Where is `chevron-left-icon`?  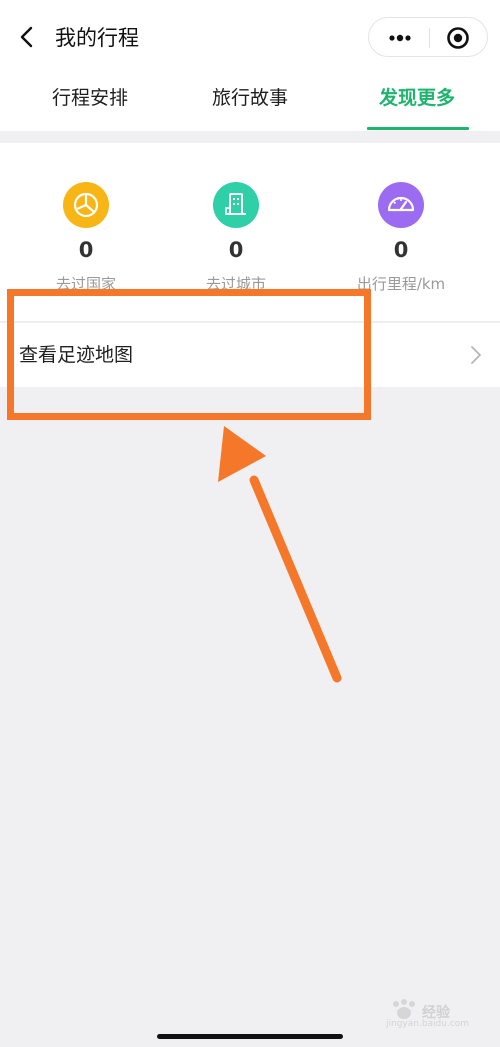
chevron-left-icon is located at coordinates (26, 37).